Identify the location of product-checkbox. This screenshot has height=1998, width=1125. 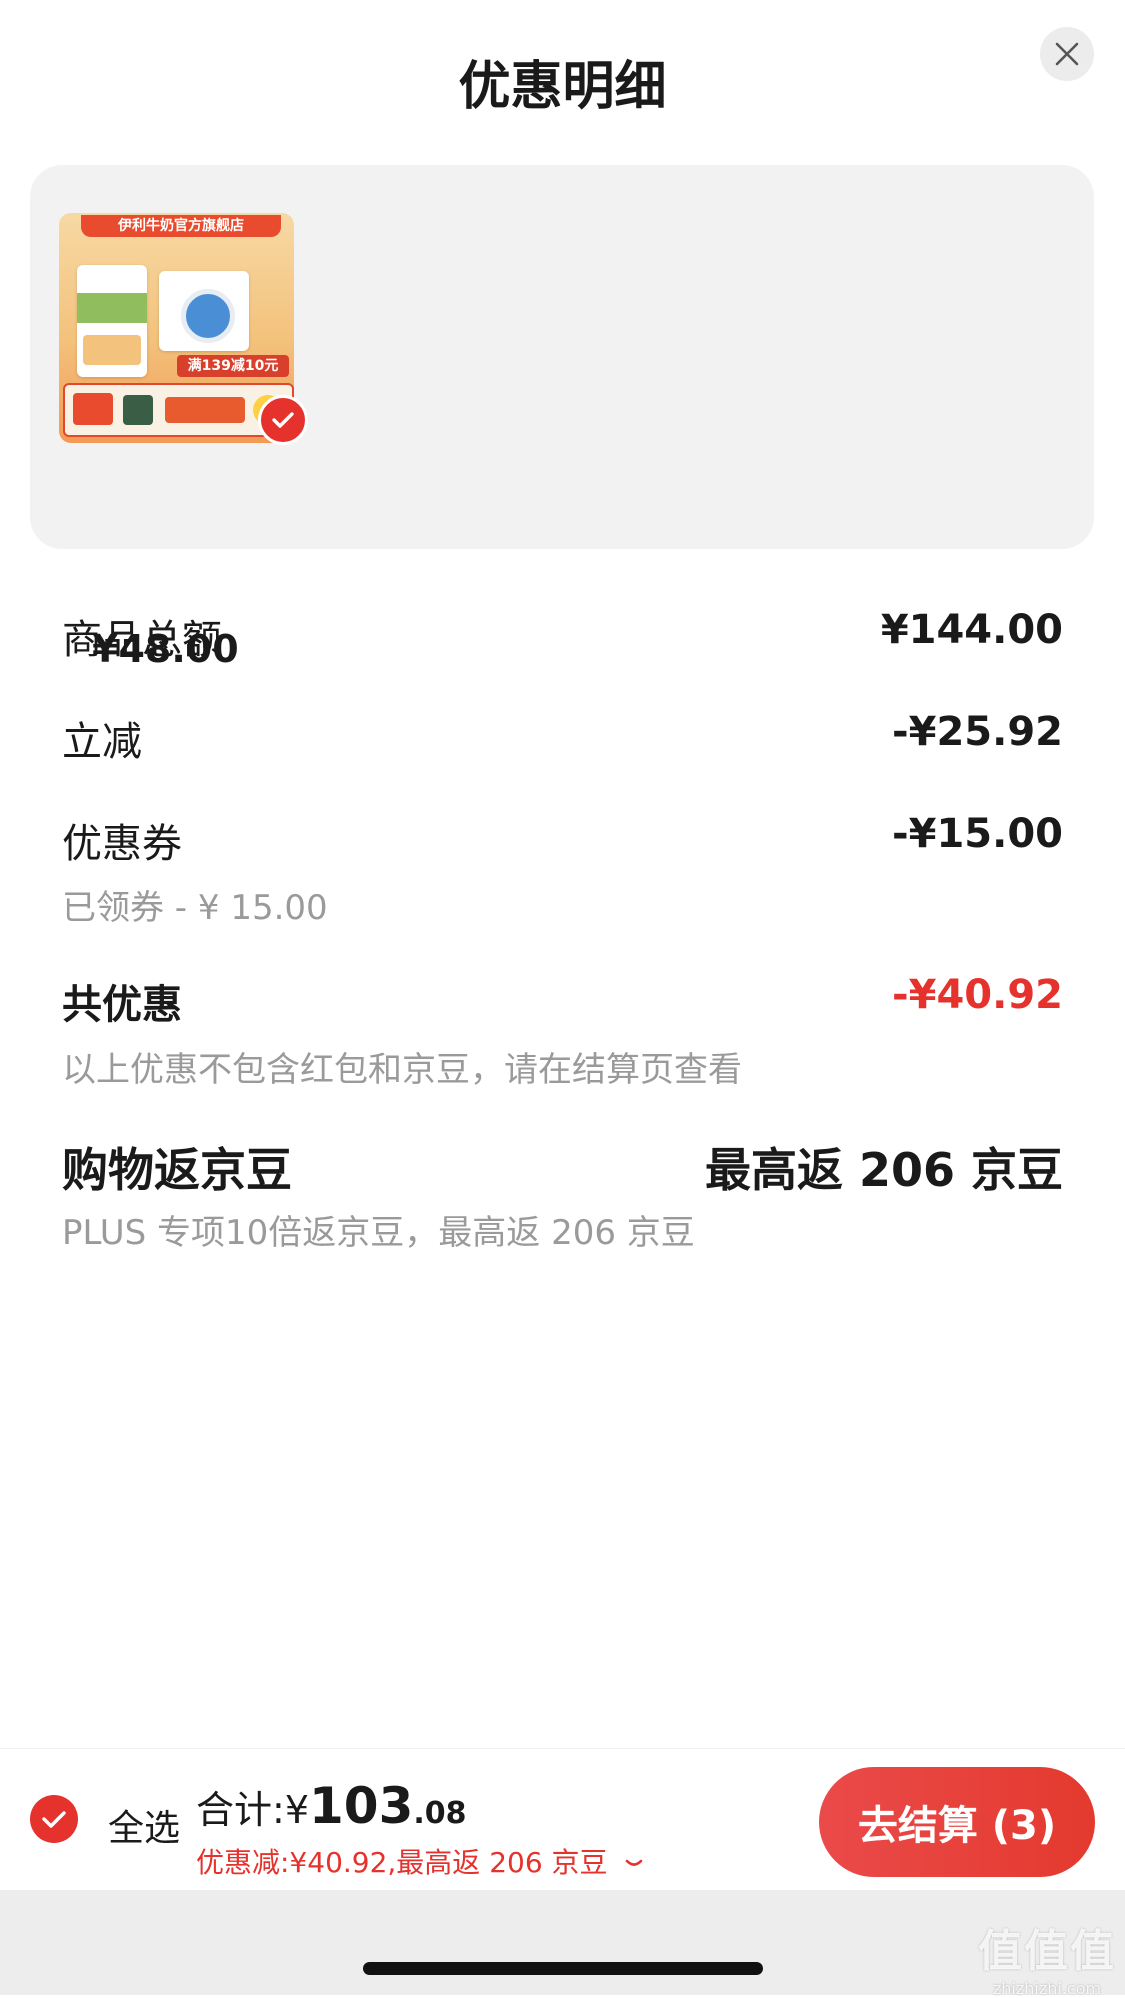
(283, 420).